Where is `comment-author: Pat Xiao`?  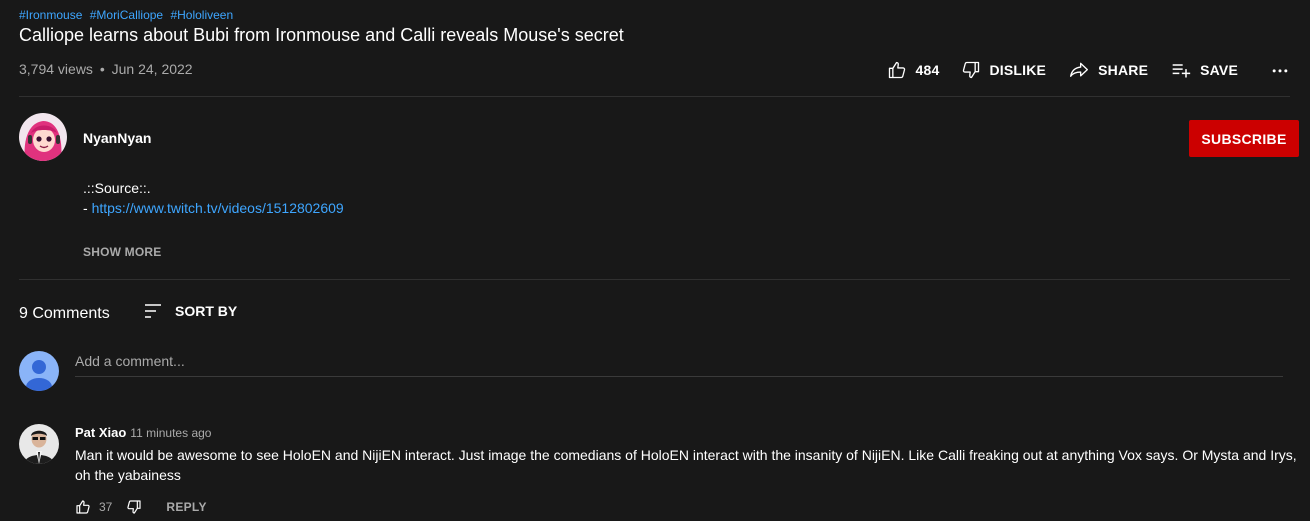
comment-author: Pat Xiao is located at coordinates (100, 432).